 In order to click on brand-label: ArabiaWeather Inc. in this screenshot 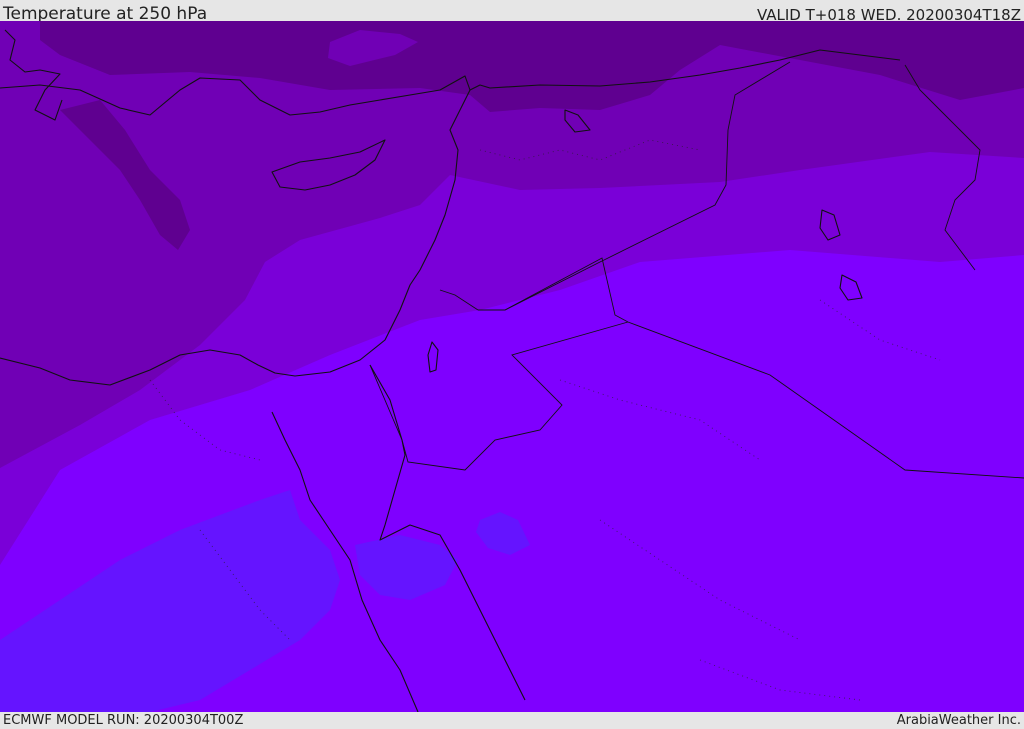, I will do `click(958, 720)`.